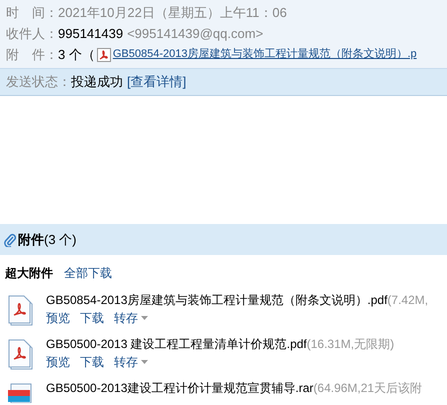  Describe the element at coordinates (31, 239) in the screenshot. I see `attachments-title: 附件` at that location.